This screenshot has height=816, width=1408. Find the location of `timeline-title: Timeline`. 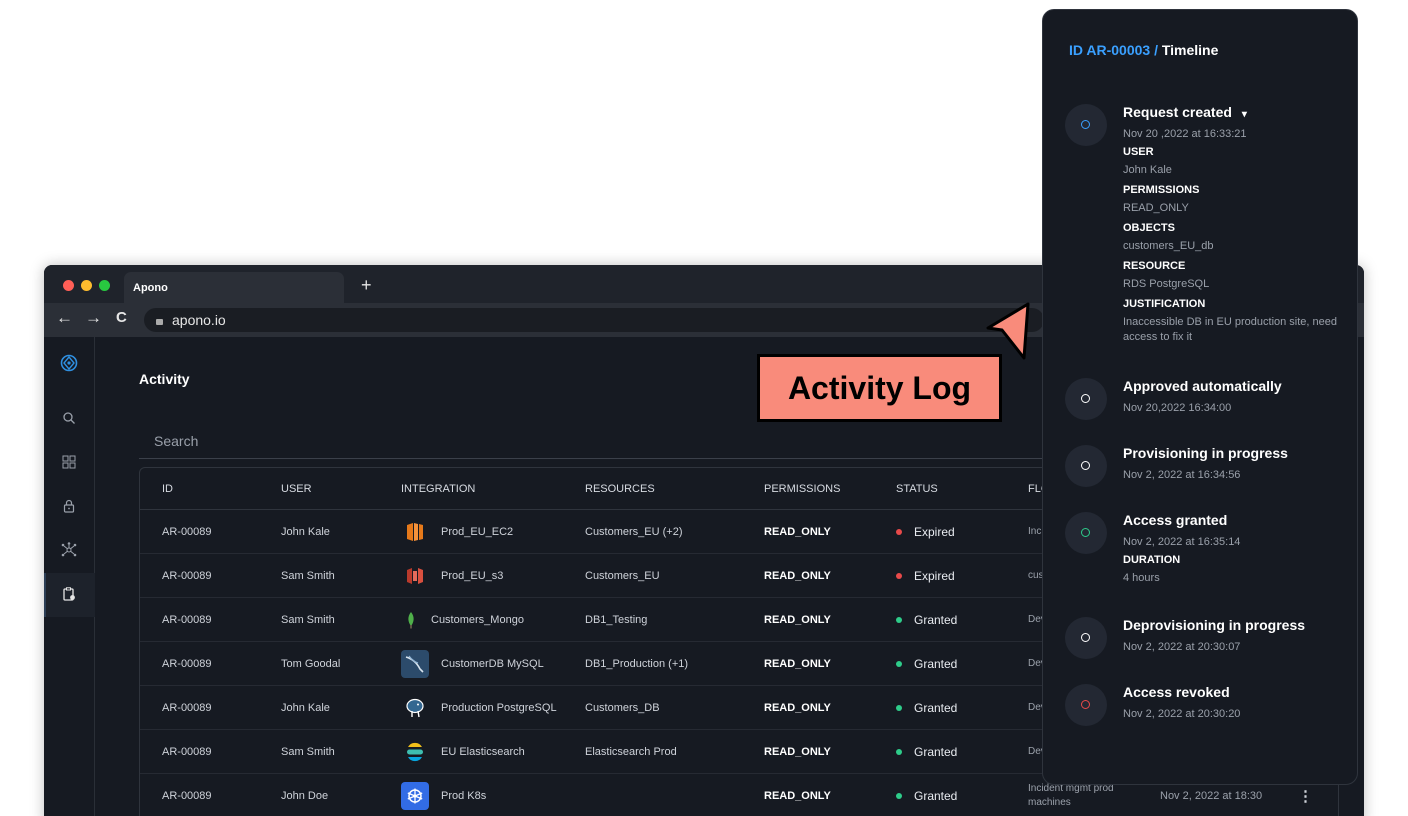

timeline-title: Timeline is located at coordinates (1190, 50).